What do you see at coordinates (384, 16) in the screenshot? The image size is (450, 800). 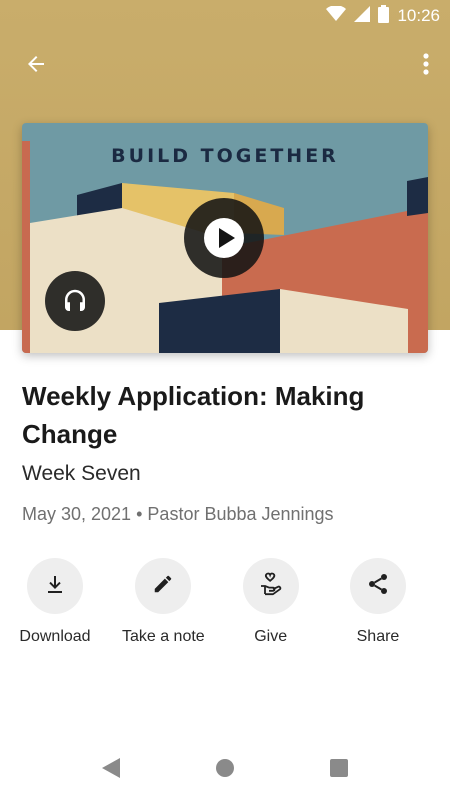 I see `battery-icon` at bounding box center [384, 16].